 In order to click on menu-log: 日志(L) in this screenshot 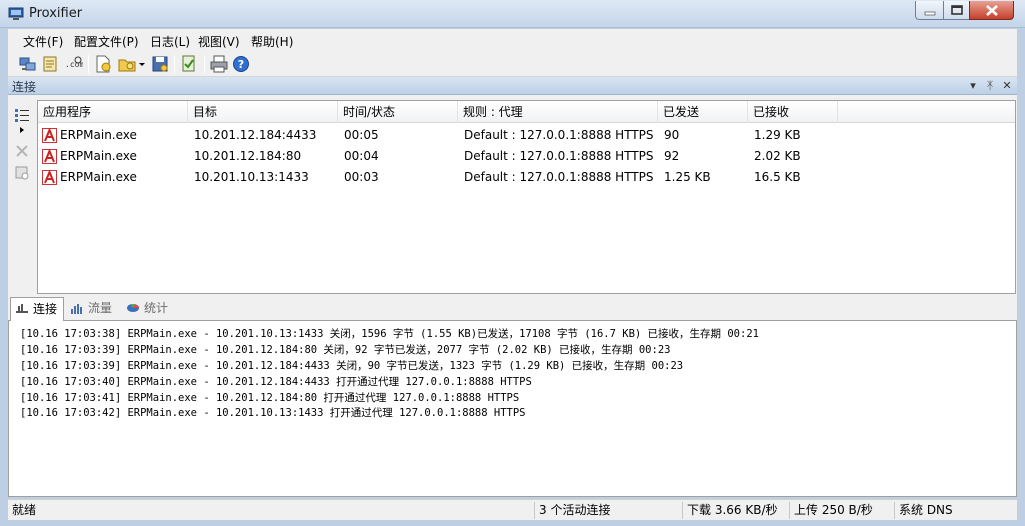, I will do `click(170, 41)`.